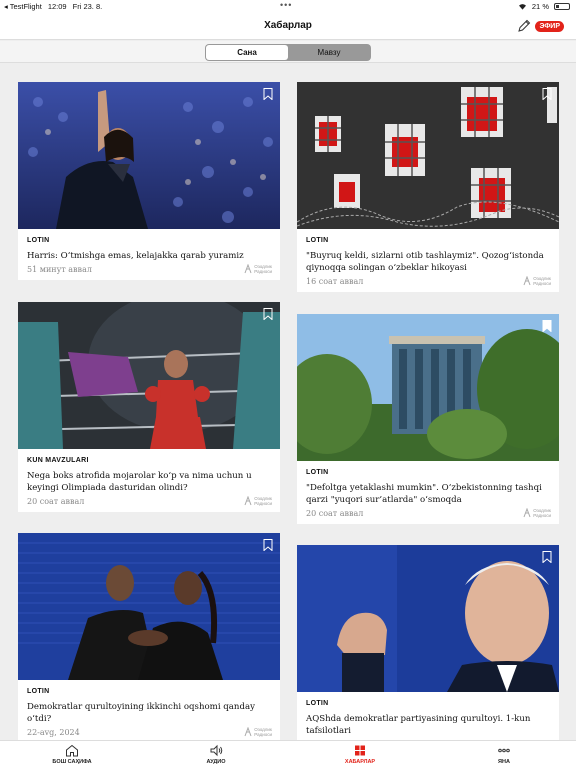 Image resolution: width=576 pixels, height=768 pixels. What do you see at coordinates (540, 6) in the screenshot?
I see `battery-percent: 21 %` at bounding box center [540, 6].